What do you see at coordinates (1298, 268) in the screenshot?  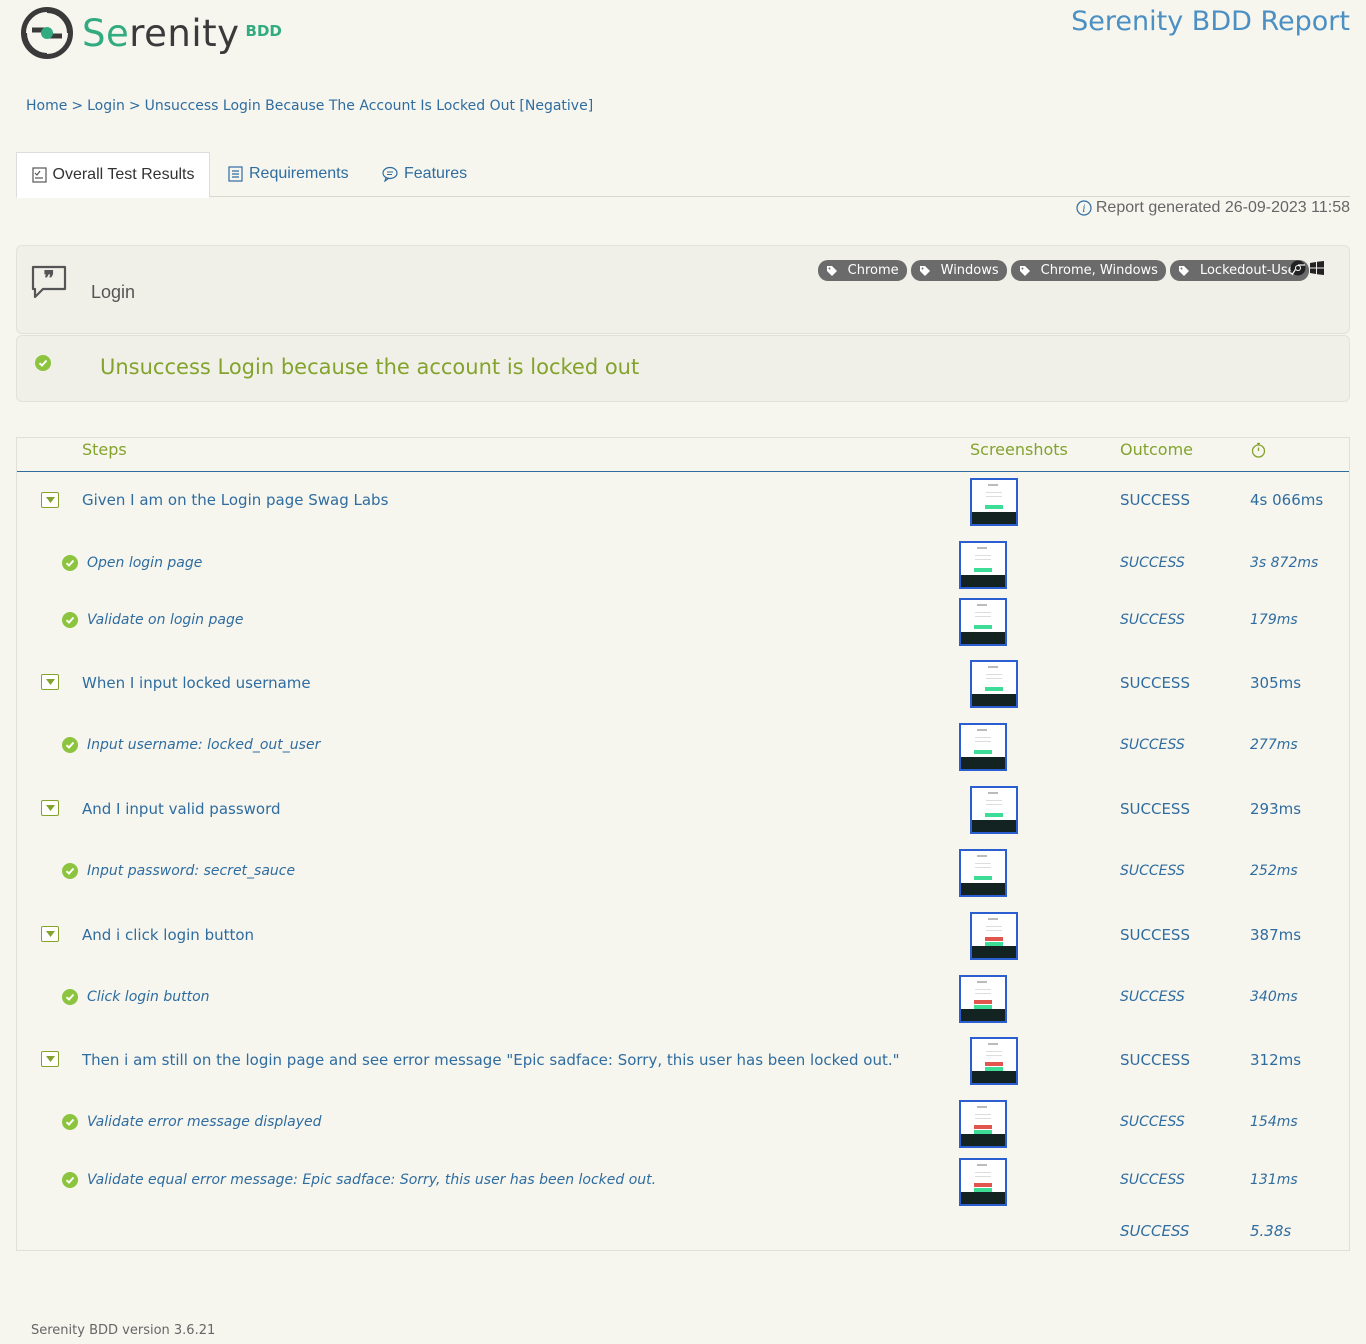 I see `chrome-icon` at bounding box center [1298, 268].